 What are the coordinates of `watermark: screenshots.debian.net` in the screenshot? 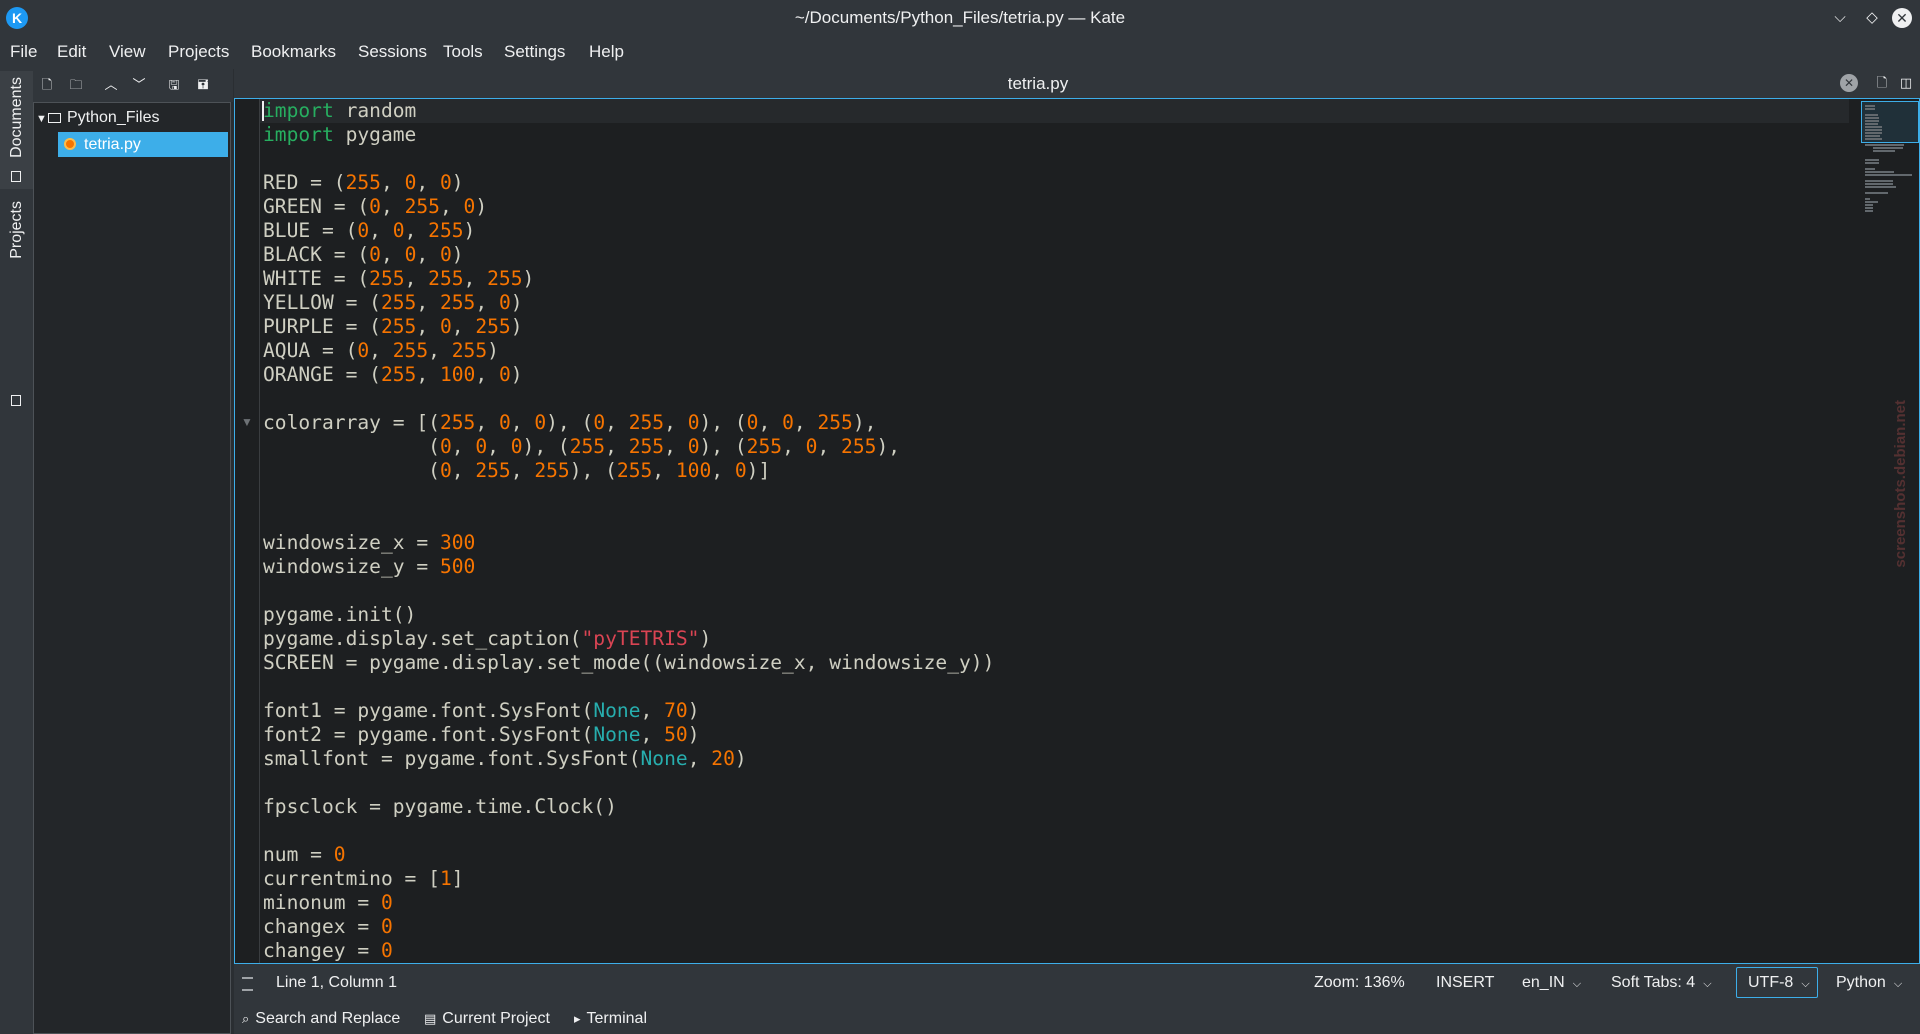 It's located at (1900, 484).